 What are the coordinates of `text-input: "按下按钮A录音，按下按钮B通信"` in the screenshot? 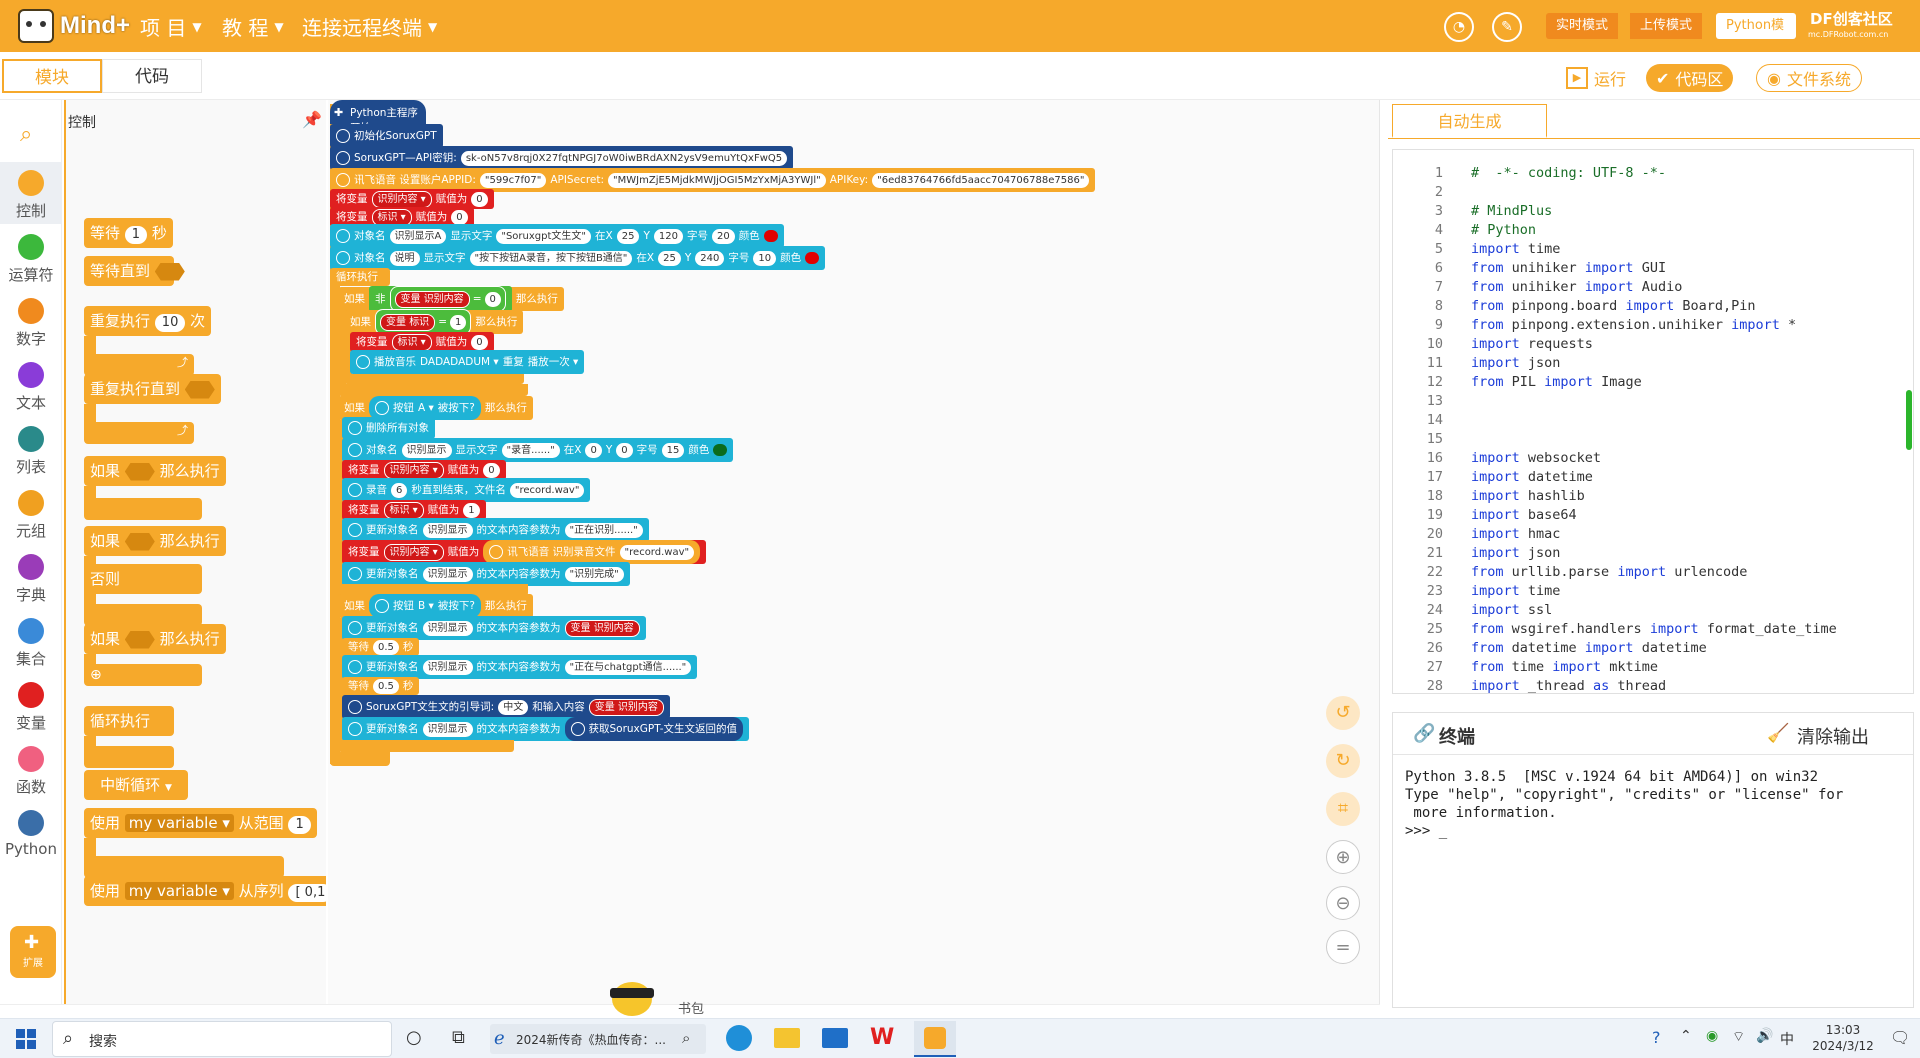 It's located at (551, 258).